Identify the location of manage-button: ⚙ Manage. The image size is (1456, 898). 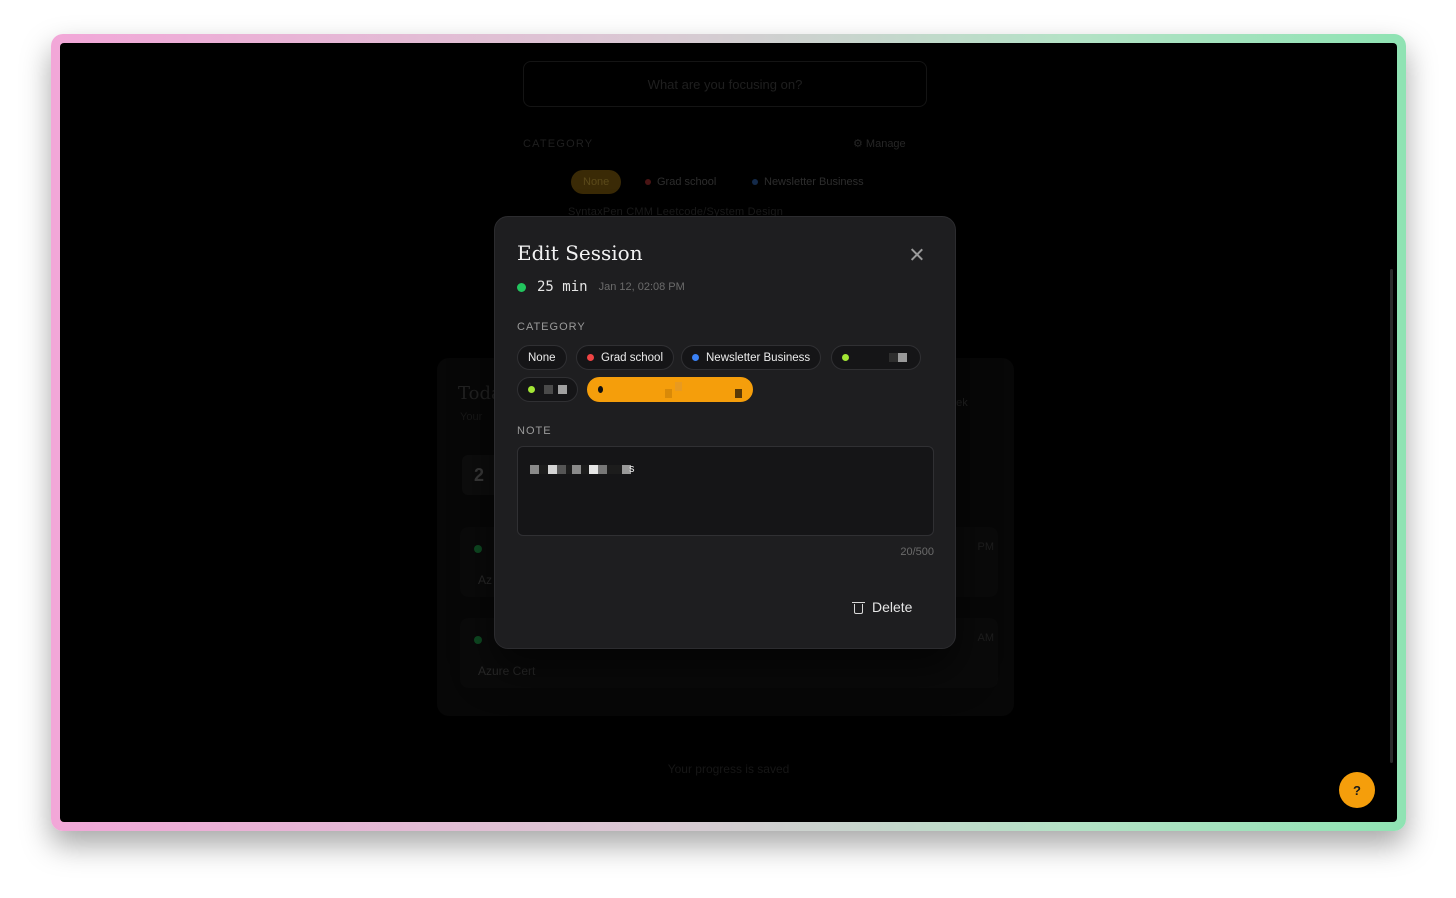
(879, 143).